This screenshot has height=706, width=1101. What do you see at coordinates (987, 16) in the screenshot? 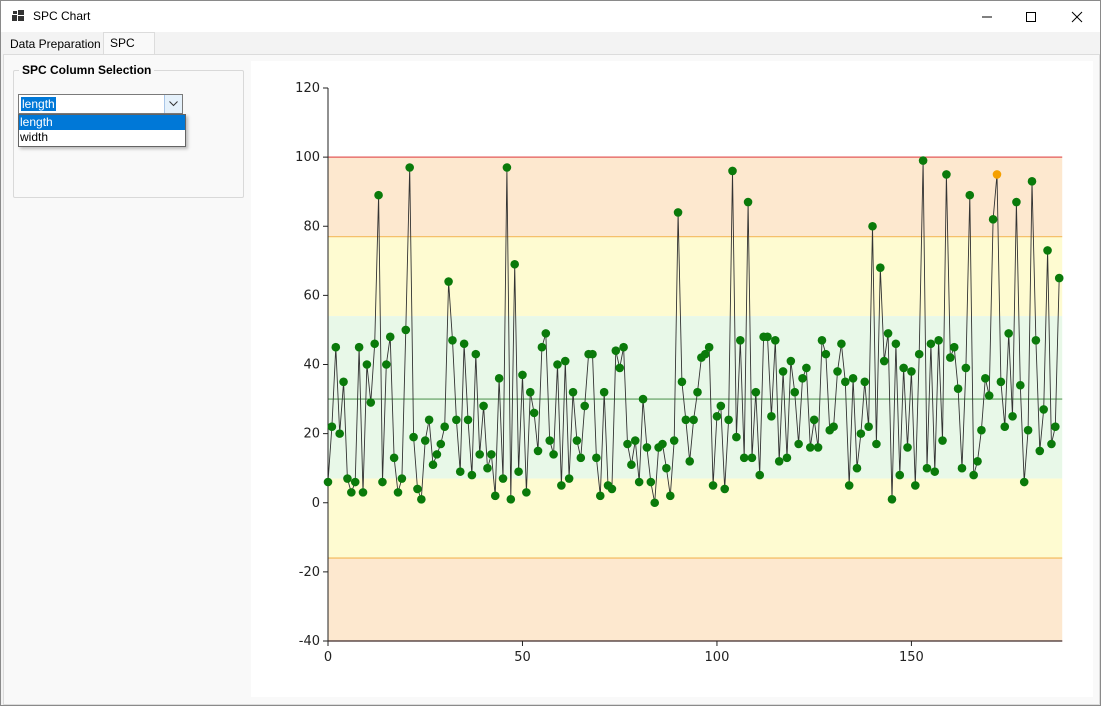
I see `minimize-button` at bounding box center [987, 16].